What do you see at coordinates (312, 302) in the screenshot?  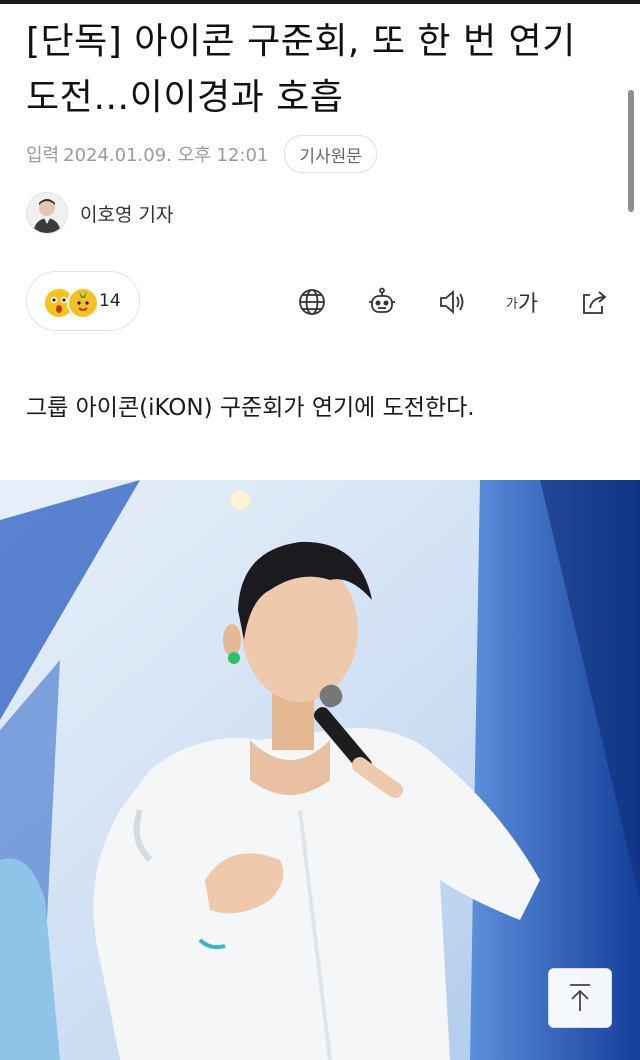 I see `globe-icon` at bounding box center [312, 302].